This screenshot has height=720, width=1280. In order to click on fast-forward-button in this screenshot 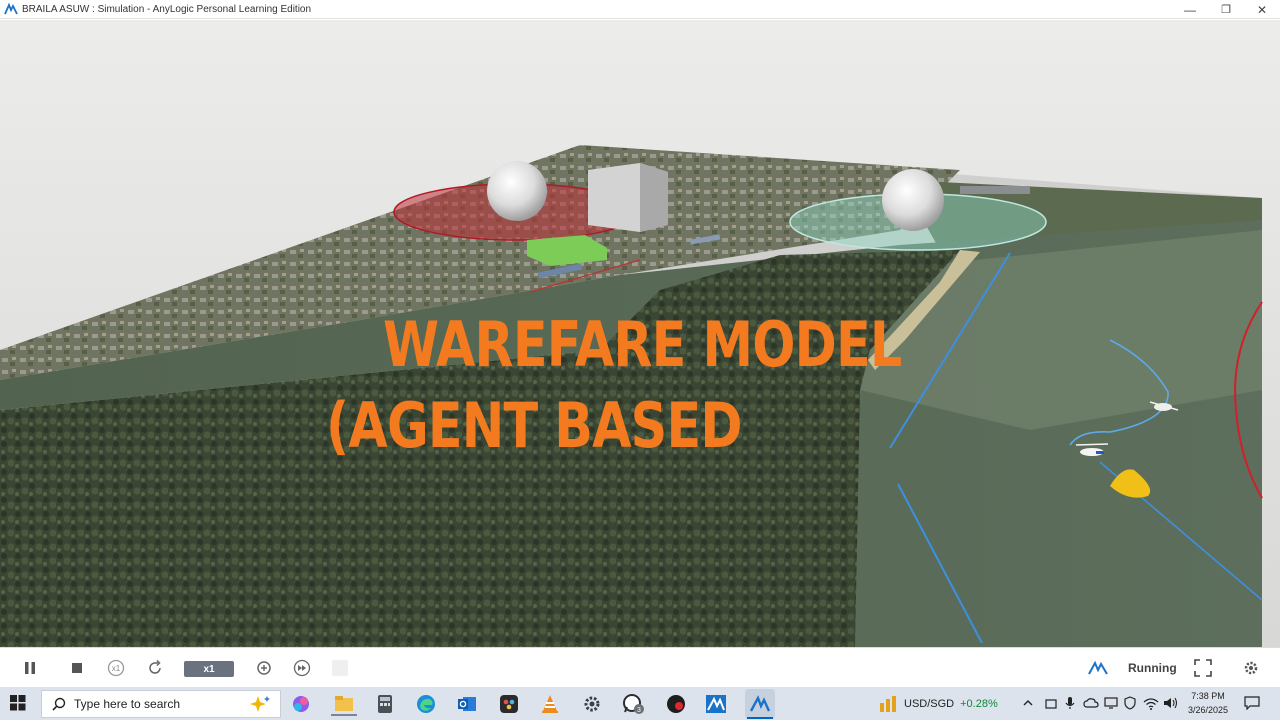, I will do `click(302, 668)`.